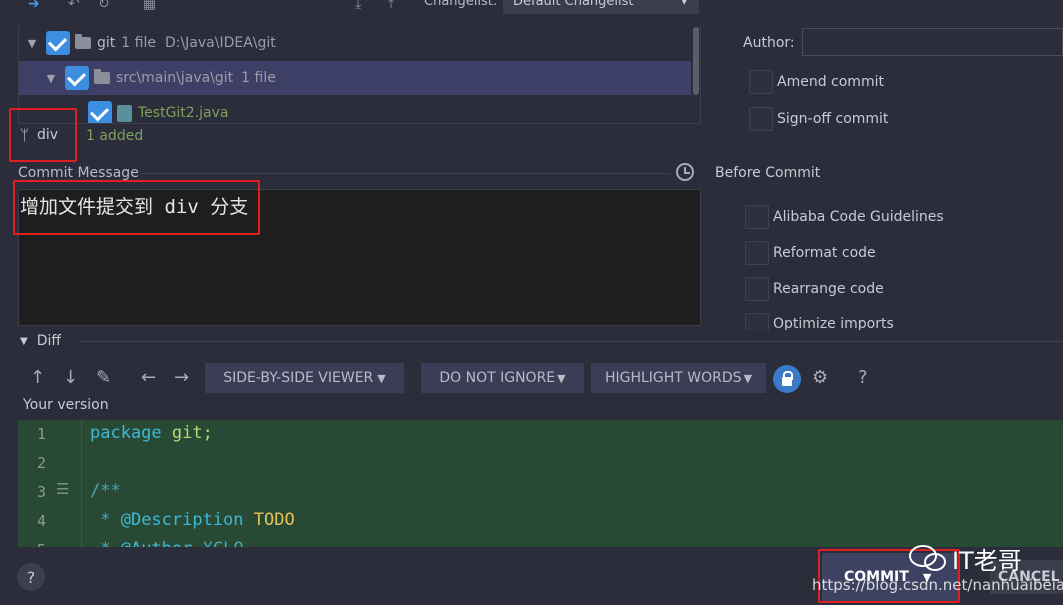 The image size is (1063, 605). I want to click on line-number: 2, so click(41, 463).